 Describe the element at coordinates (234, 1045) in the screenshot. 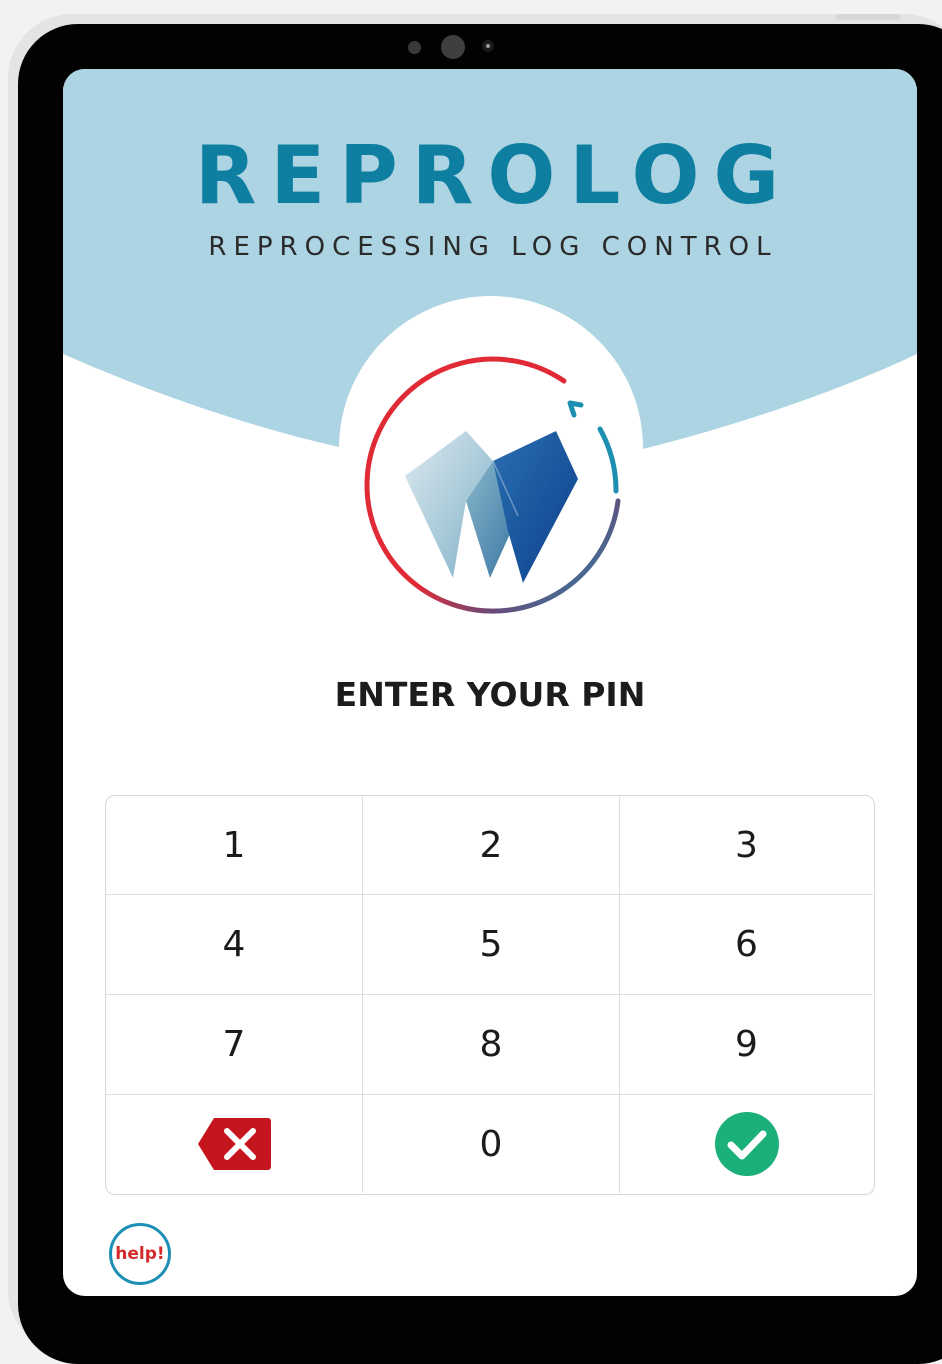

I see `key-7: 7` at that location.